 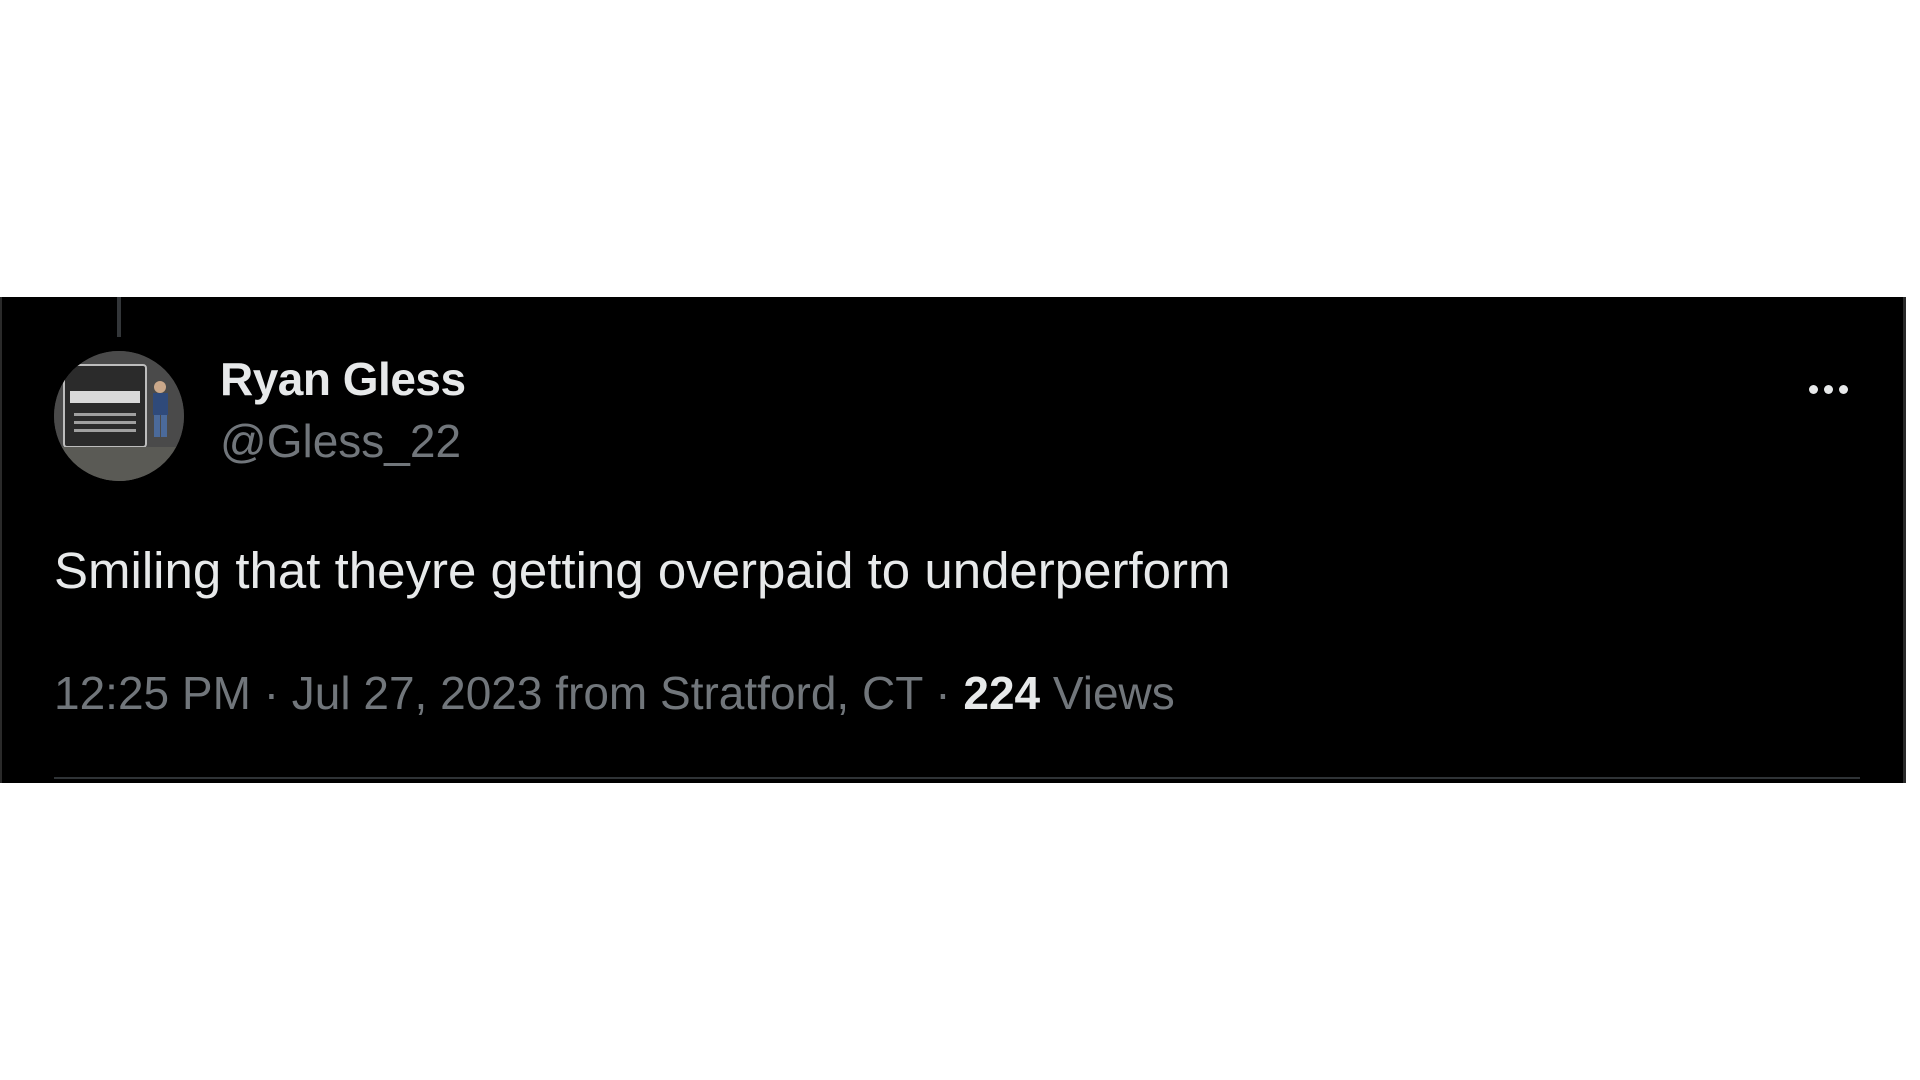 What do you see at coordinates (1114, 693) in the screenshot?
I see `views-label: Views` at bounding box center [1114, 693].